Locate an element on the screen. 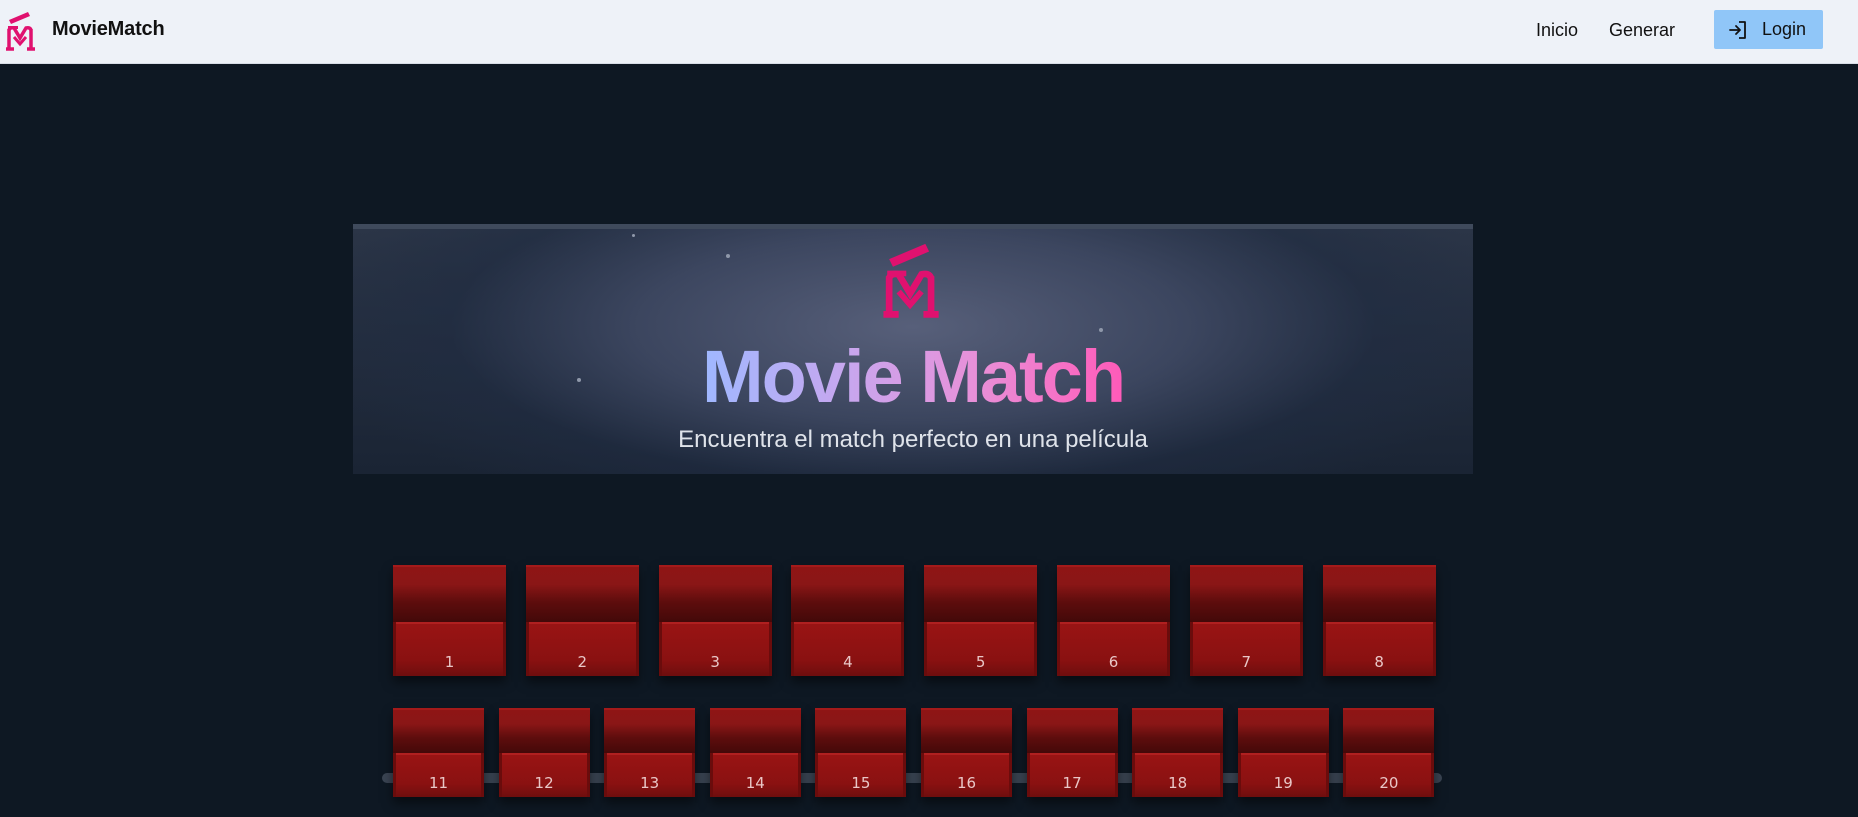  seat-1: 1 is located at coordinates (449, 620).